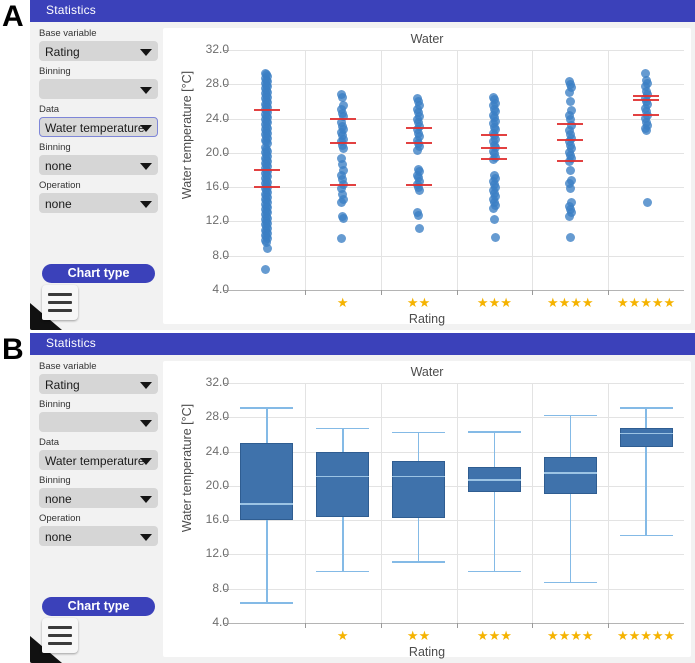 The width and height of the screenshot is (695, 663). Describe the element at coordinates (217, 49) in the screenshot. I see `y-tick-label: 32.0` at that location.